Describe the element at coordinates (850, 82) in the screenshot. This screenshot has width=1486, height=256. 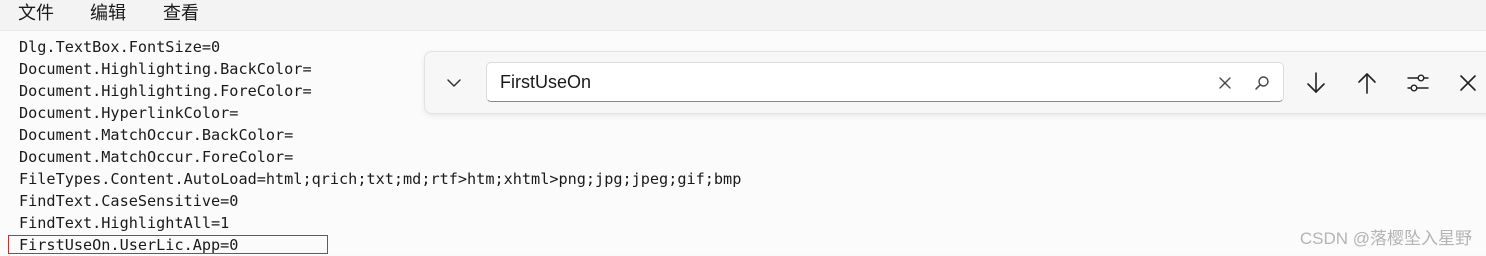
I see `search-input` at that location.